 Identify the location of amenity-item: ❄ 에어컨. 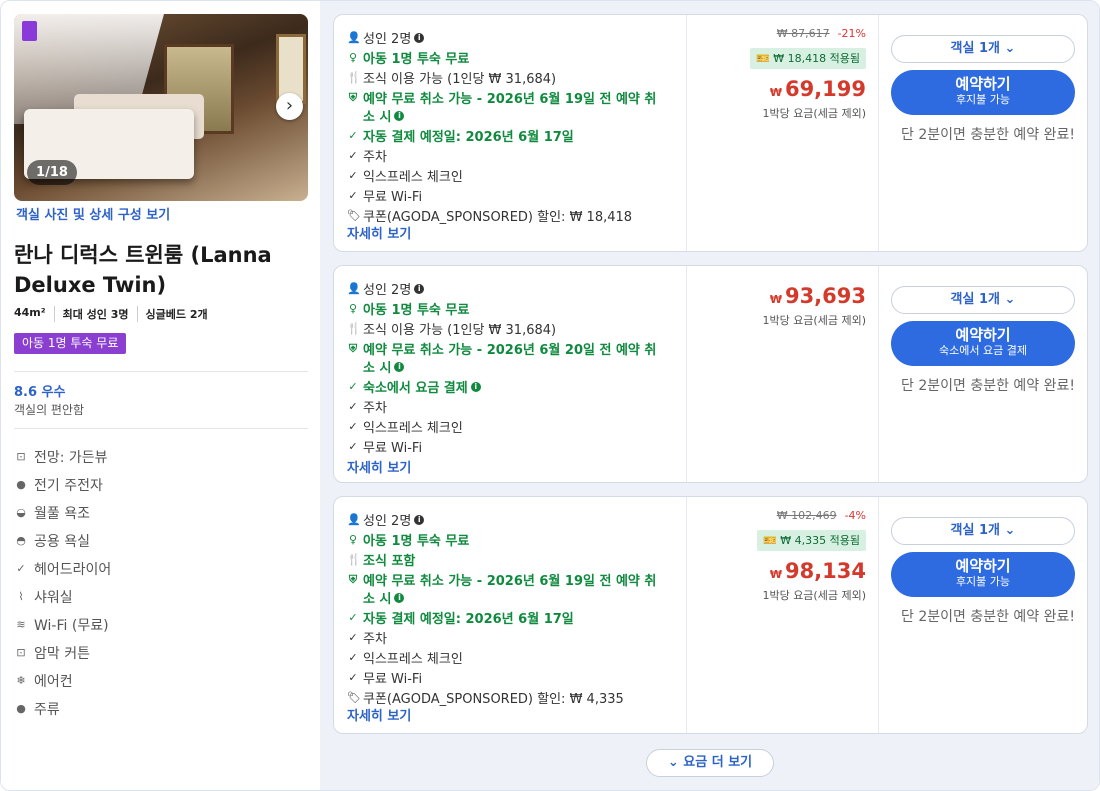
(43, 681).